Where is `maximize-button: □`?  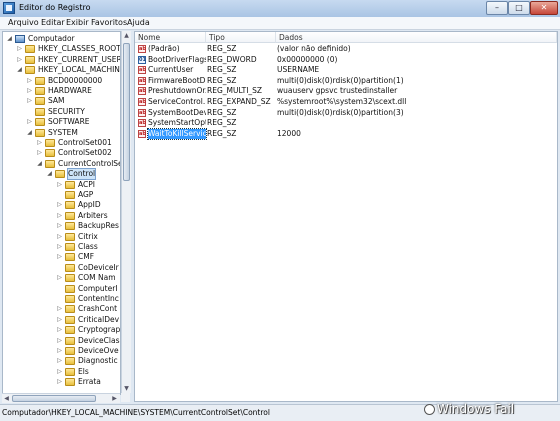 maximize-button: □ is located at coordinates (519, 8).